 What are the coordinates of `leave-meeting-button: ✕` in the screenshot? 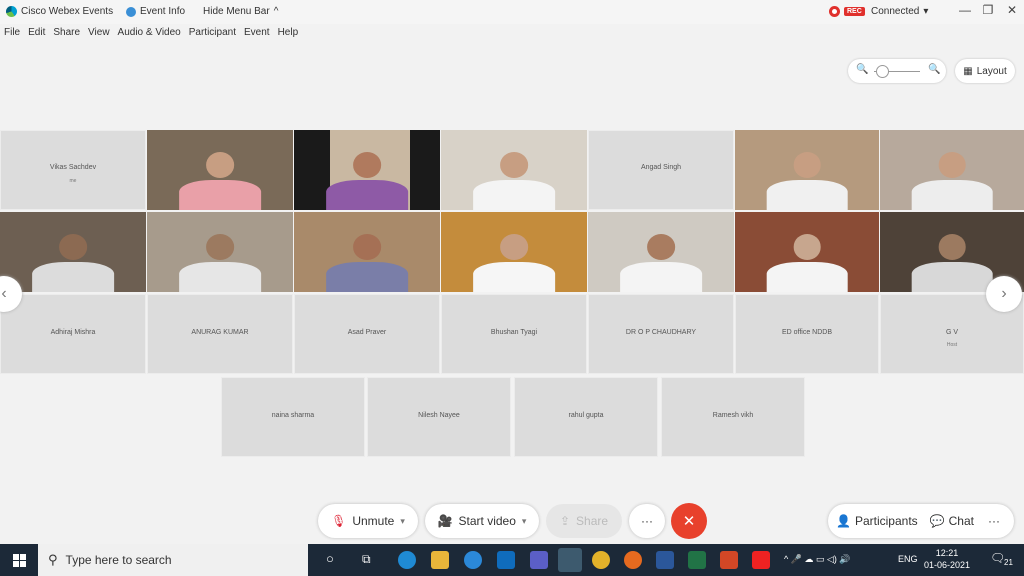 It's located at (689, 521).